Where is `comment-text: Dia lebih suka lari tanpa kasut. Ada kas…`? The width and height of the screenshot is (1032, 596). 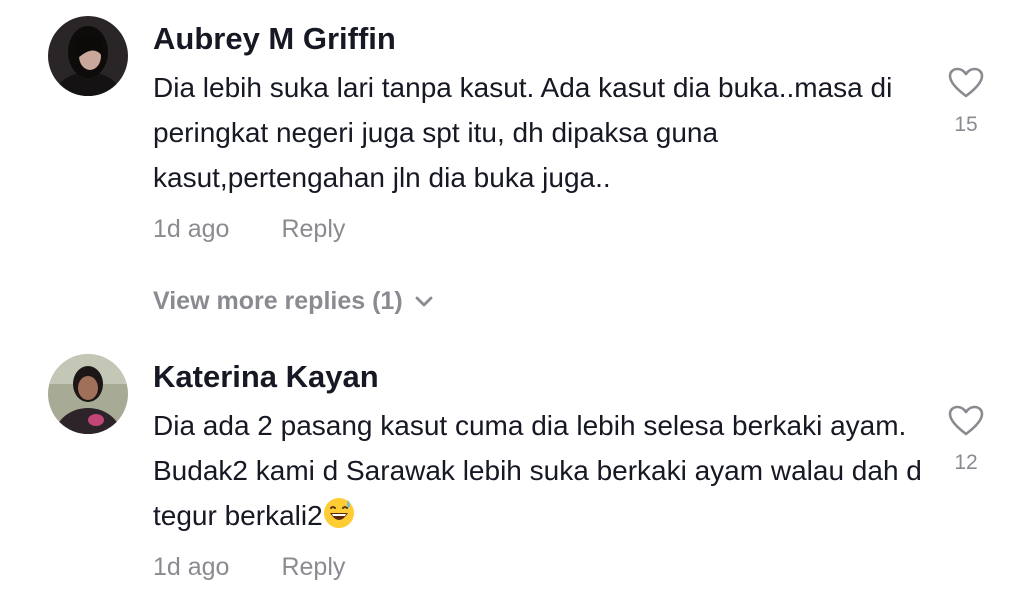 comment-text: Dia lebih suka lari tanpa kasut. Ada kas… is located at coordinates (523, 132).